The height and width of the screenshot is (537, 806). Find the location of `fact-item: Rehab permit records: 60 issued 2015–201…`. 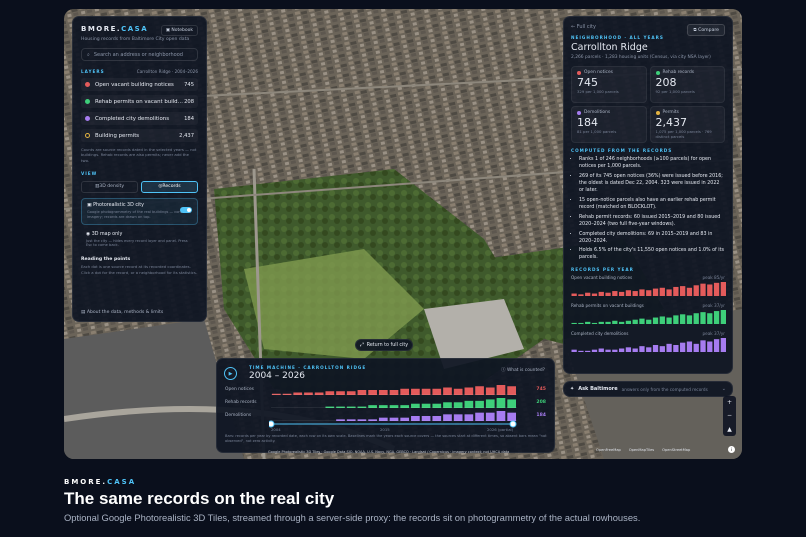

fact-item: Rehab permit records: 60 issued 2015–201… is located at coordinates (652, 222).